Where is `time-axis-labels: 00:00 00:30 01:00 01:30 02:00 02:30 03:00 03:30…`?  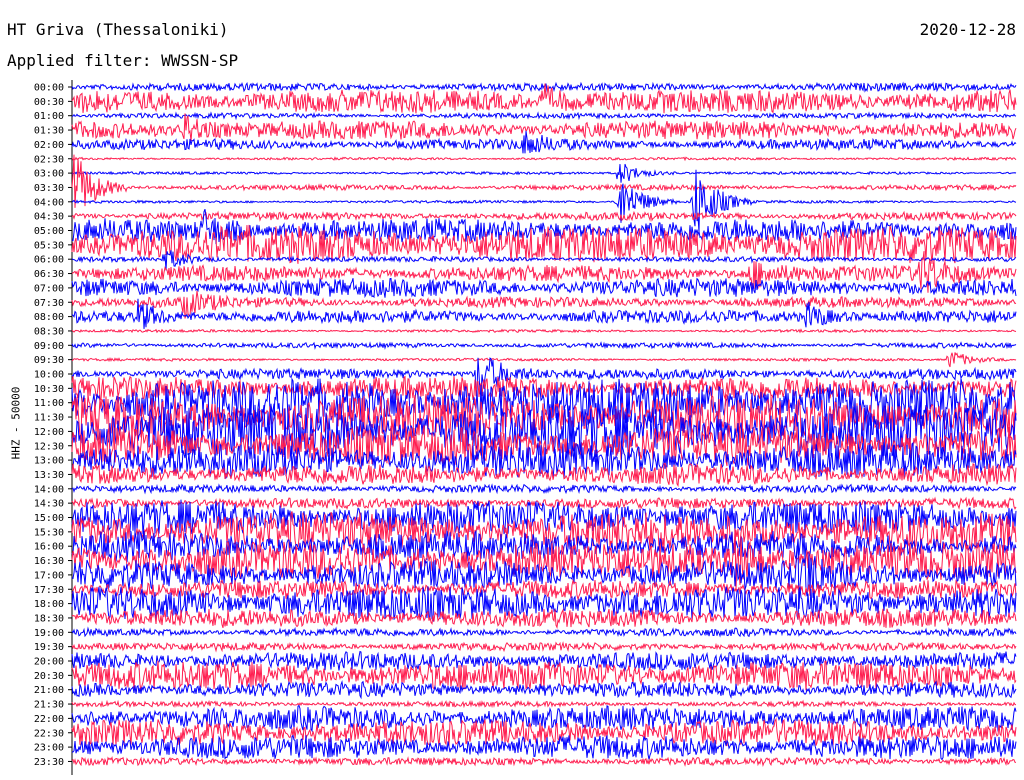
time-axis-labels: 00:00 00:30 01:00 01:30 02:00 02:30 03:00 03:30… is located at coordinates (49, 425).